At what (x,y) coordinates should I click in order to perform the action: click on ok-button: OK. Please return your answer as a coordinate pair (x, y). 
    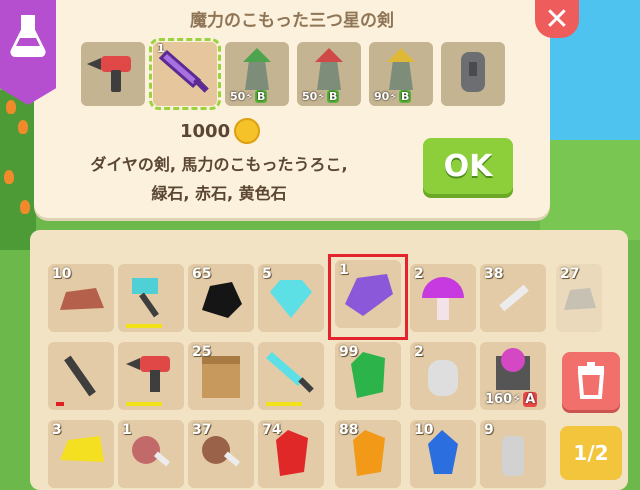
    Looking at the image, I should click on (468, 166).